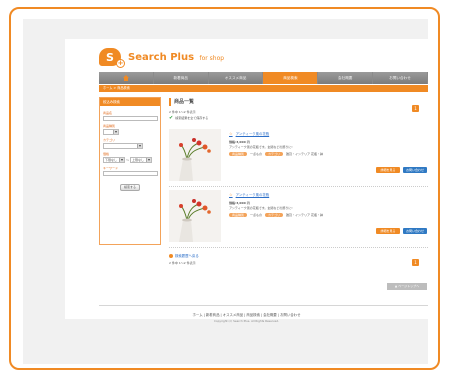 The image size is (452, 381). I want to click on save-all-label: 検索結果を全て保存する, so click(192, 118).